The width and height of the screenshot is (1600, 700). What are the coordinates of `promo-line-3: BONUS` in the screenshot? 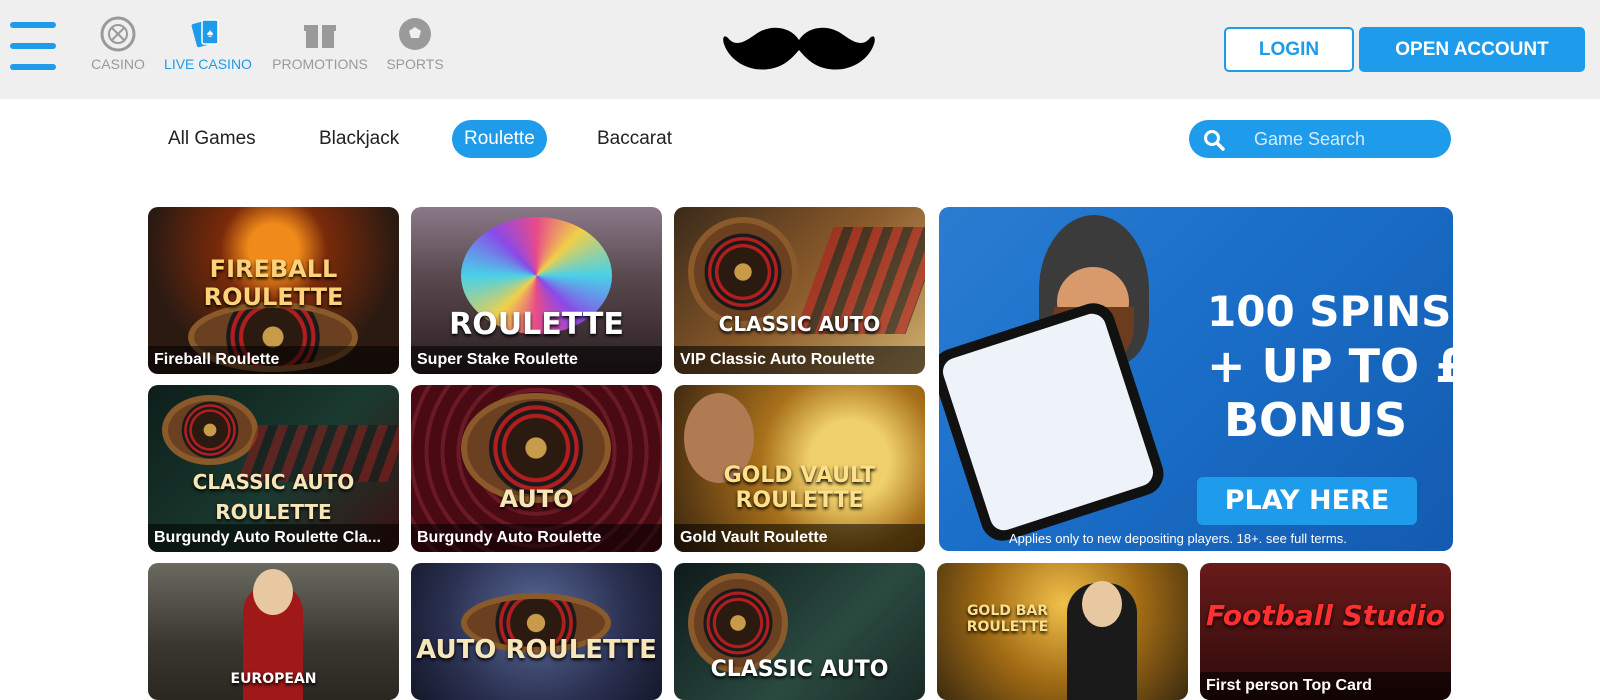 It's located at (1316, 420).